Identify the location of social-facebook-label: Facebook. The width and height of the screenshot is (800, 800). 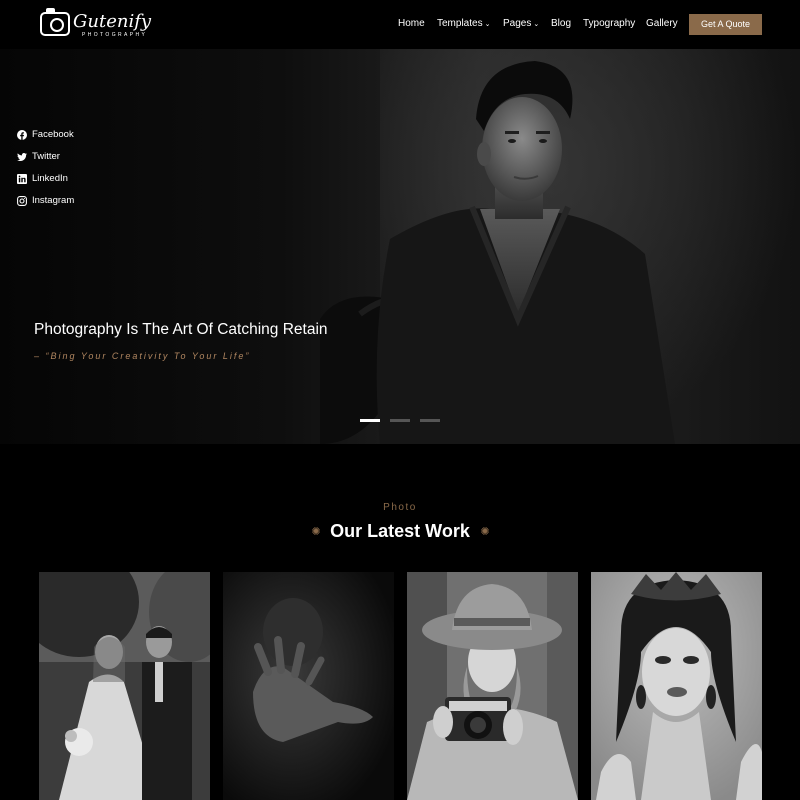
(53, 134).